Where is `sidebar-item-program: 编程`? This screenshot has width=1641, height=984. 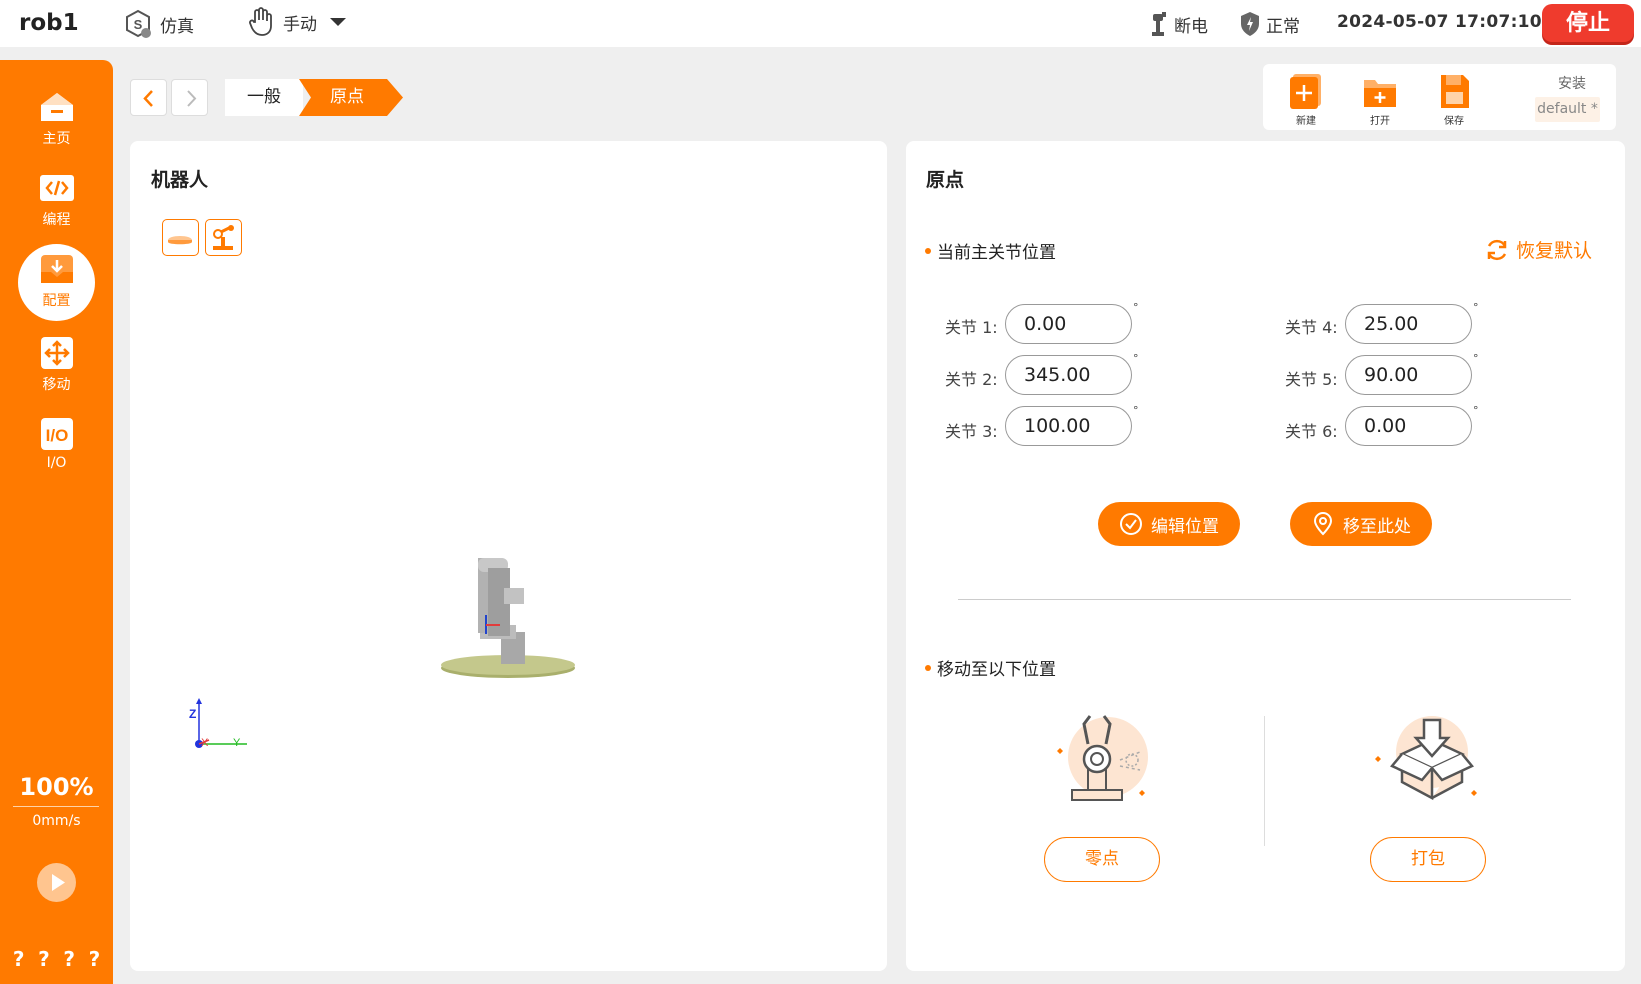 sidebar-item-program: 编程 is located at coordinates (56, 200).